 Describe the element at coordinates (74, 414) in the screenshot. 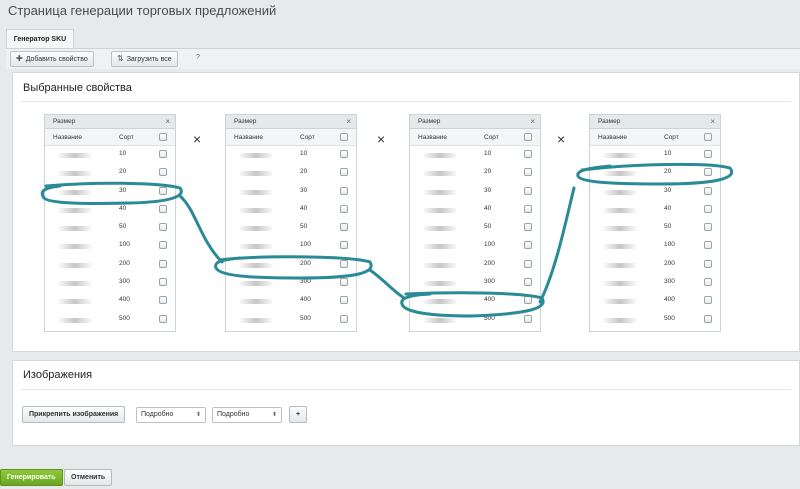

I see `attach-images-button: Прикрепить изображения` at that location.